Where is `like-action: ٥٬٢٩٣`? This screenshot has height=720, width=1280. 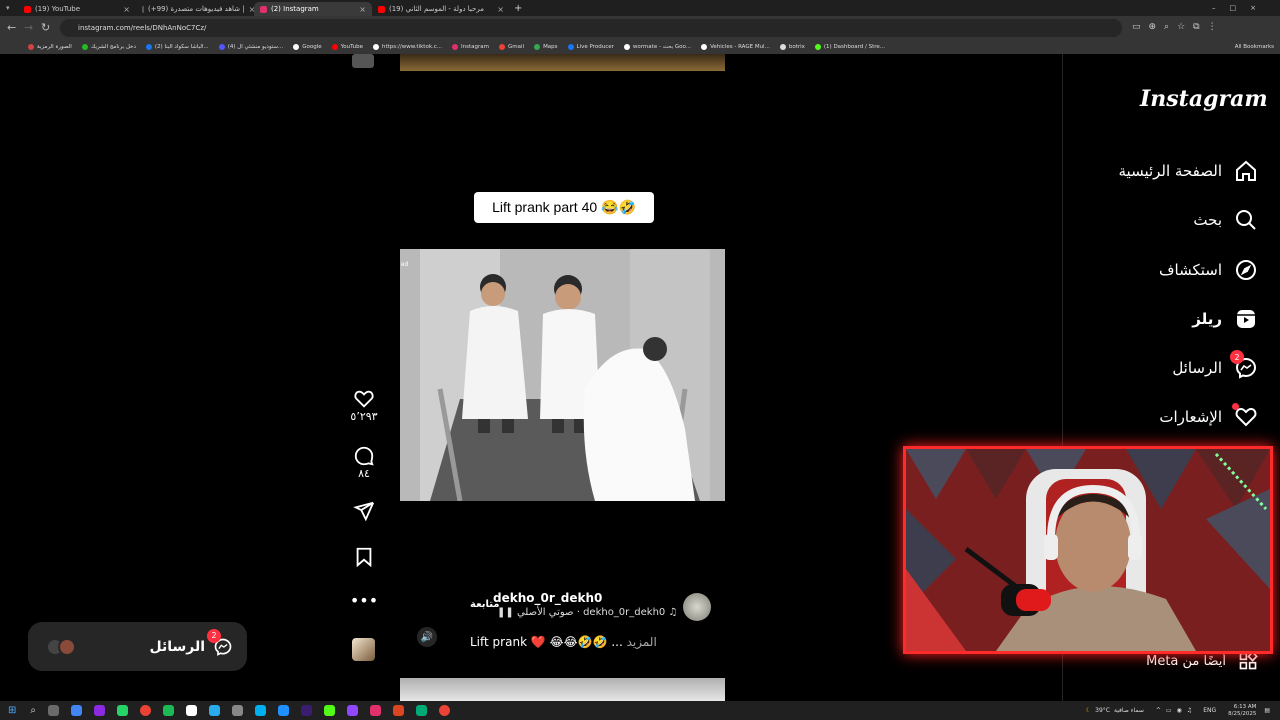 like-action: ٥٬٢٩٣ is located at coordinates (364, 405).